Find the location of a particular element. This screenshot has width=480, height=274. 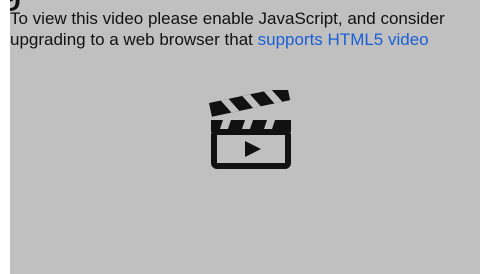

clapperboard-play-icon is located at coordinates (250, 129).